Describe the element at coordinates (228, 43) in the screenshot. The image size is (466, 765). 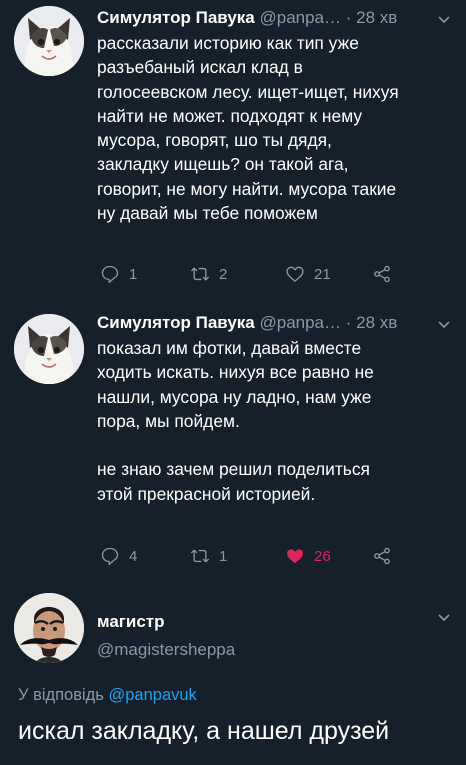
I see `text-line: рассказали историю как тип уже` at that location.